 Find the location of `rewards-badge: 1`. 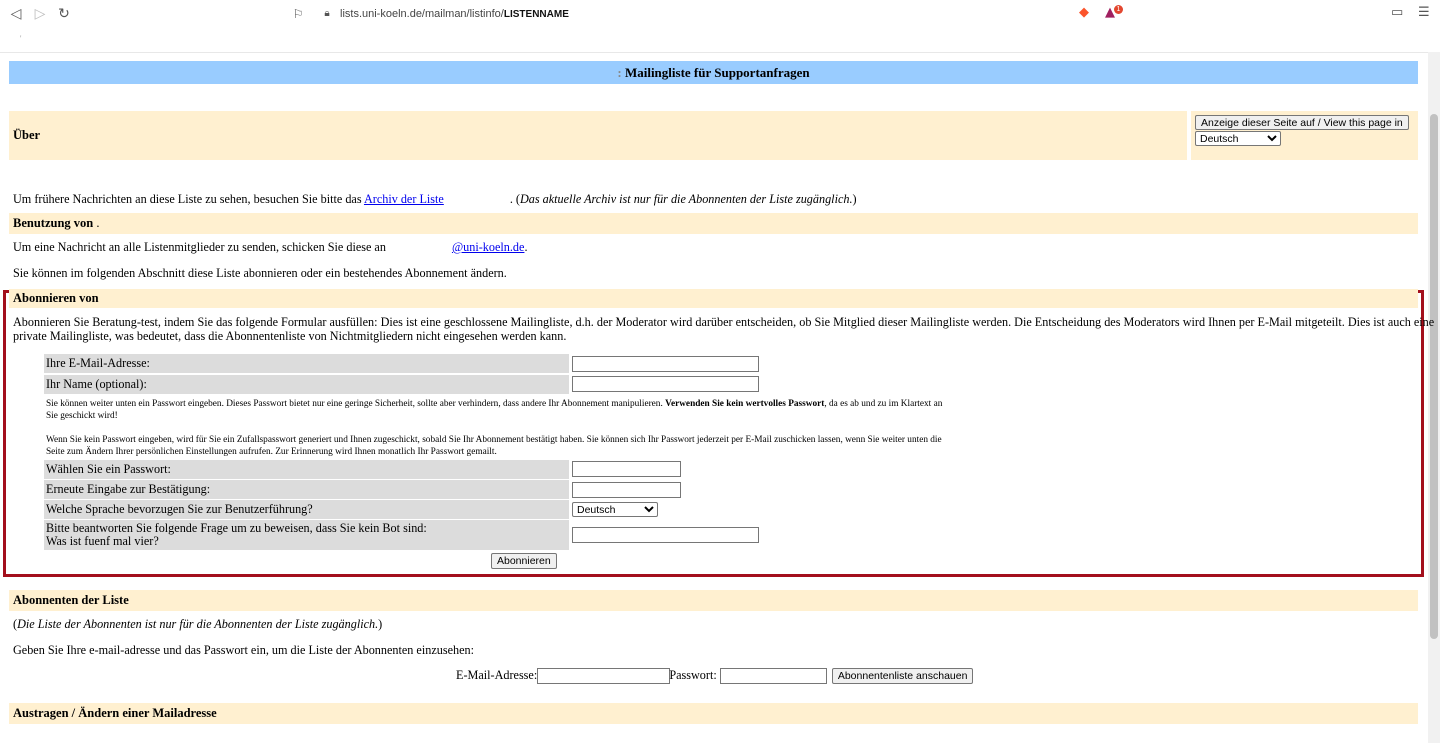

rewards-badge: 1 is located at coordinates (1118, 9).